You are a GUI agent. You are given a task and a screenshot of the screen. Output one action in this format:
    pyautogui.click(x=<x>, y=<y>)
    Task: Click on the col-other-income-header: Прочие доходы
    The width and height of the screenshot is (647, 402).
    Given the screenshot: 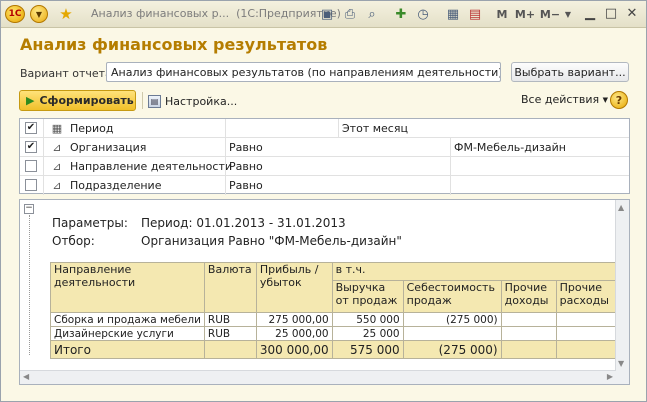 What is the action you would take?
    pyautogui.click(x=528, y=296)
    